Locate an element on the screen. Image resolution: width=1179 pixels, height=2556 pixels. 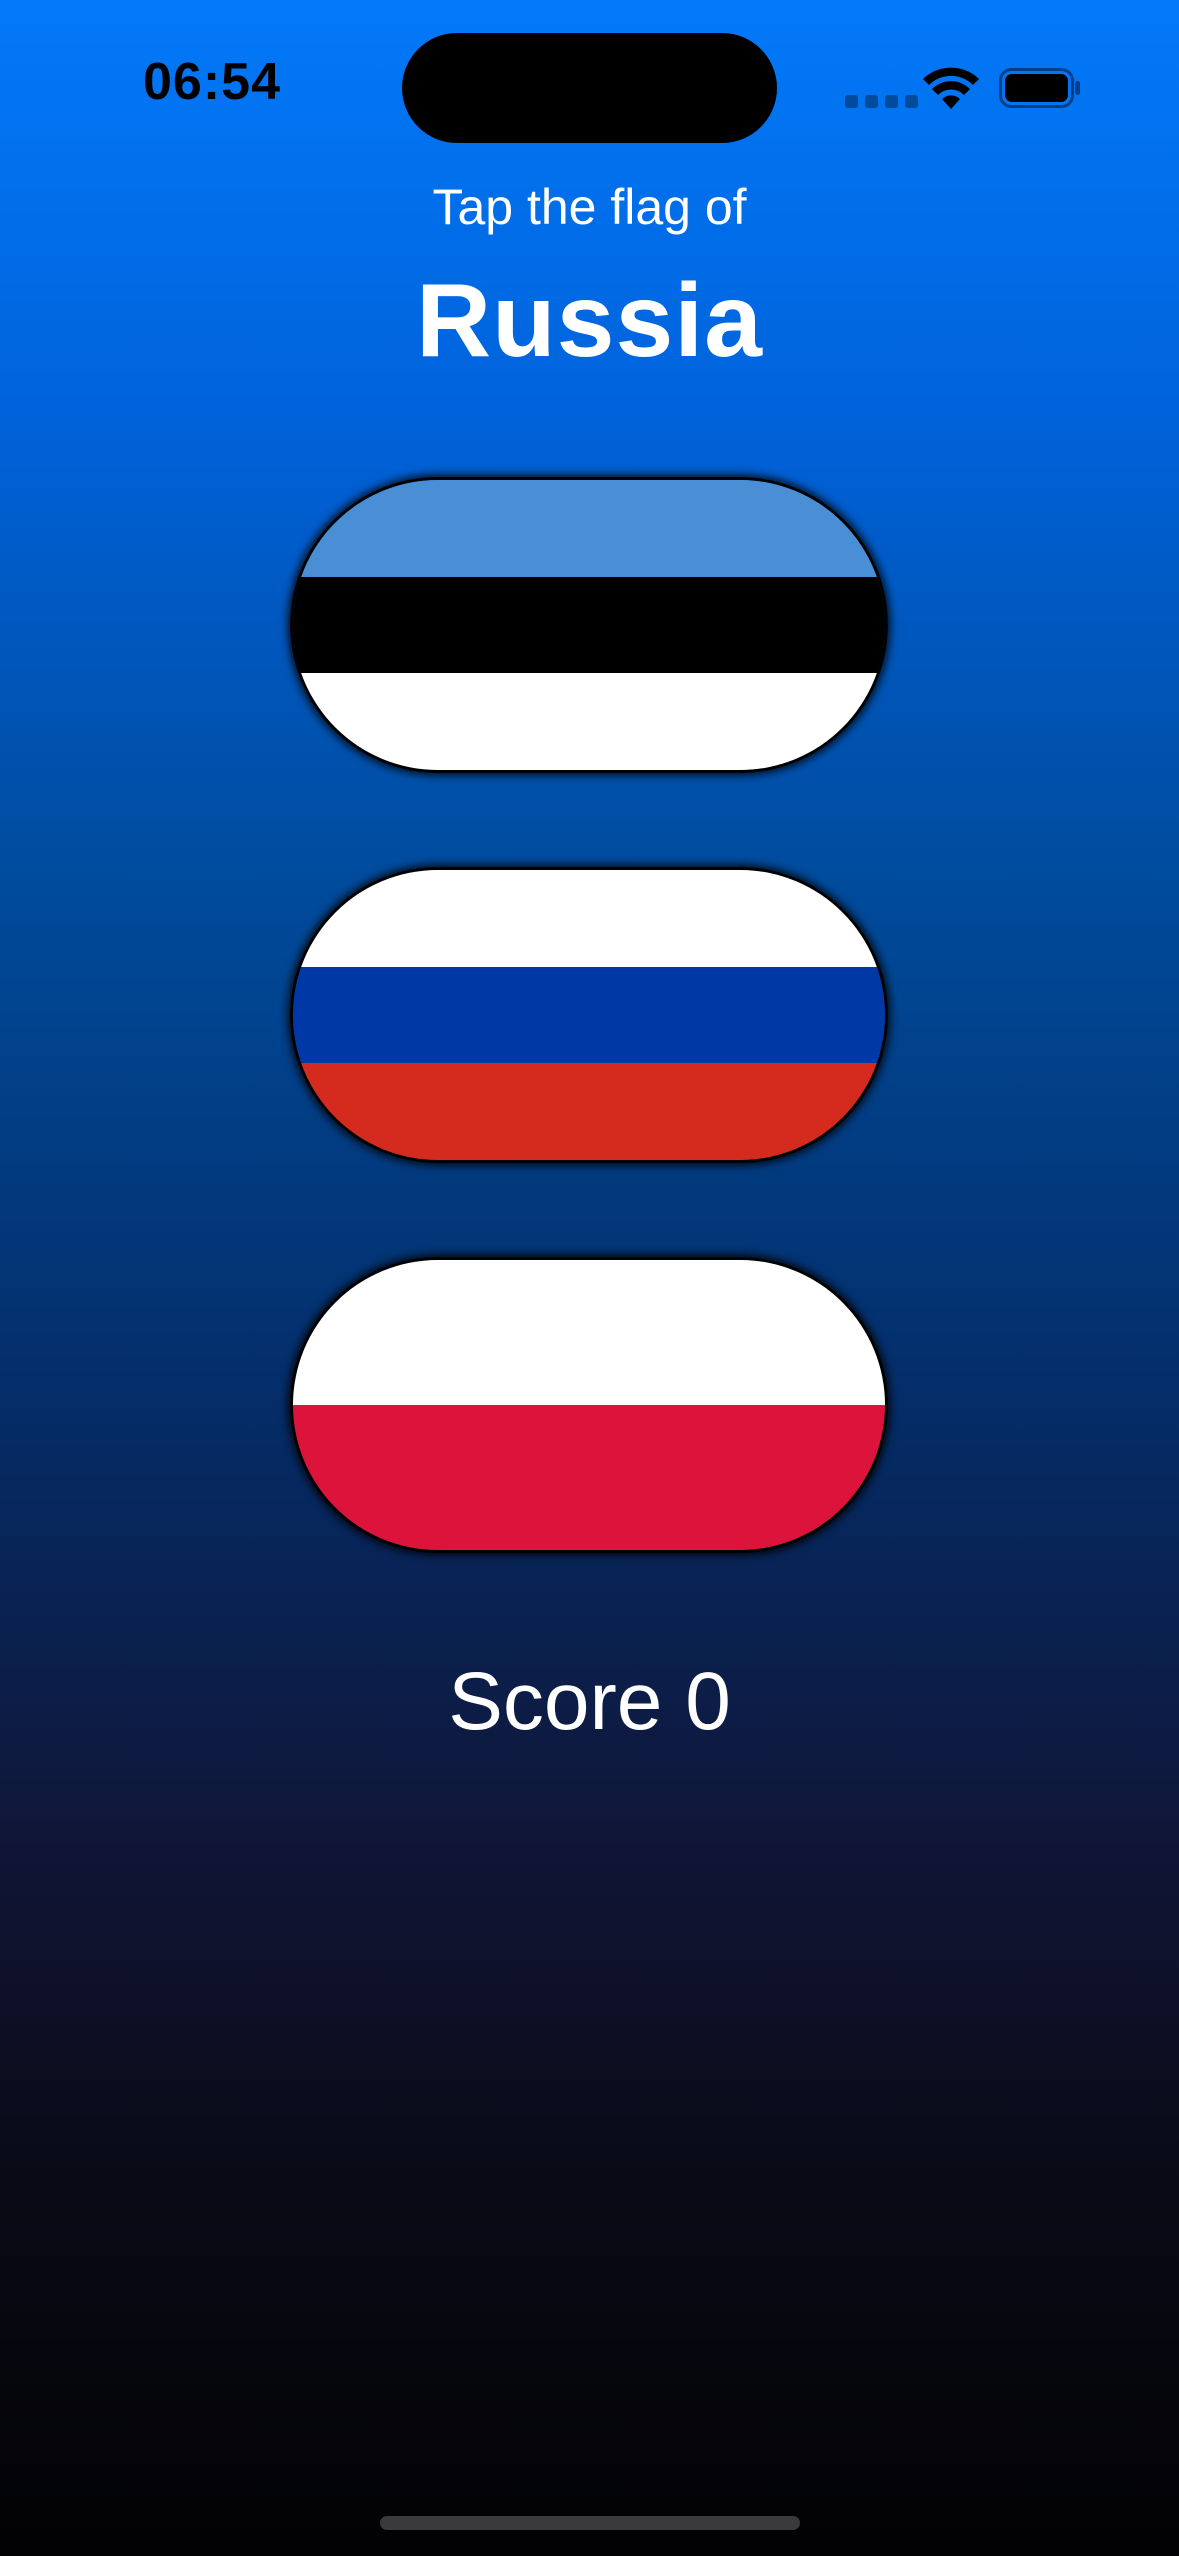
score-value: 0 is located at coordinates (708, 1701).